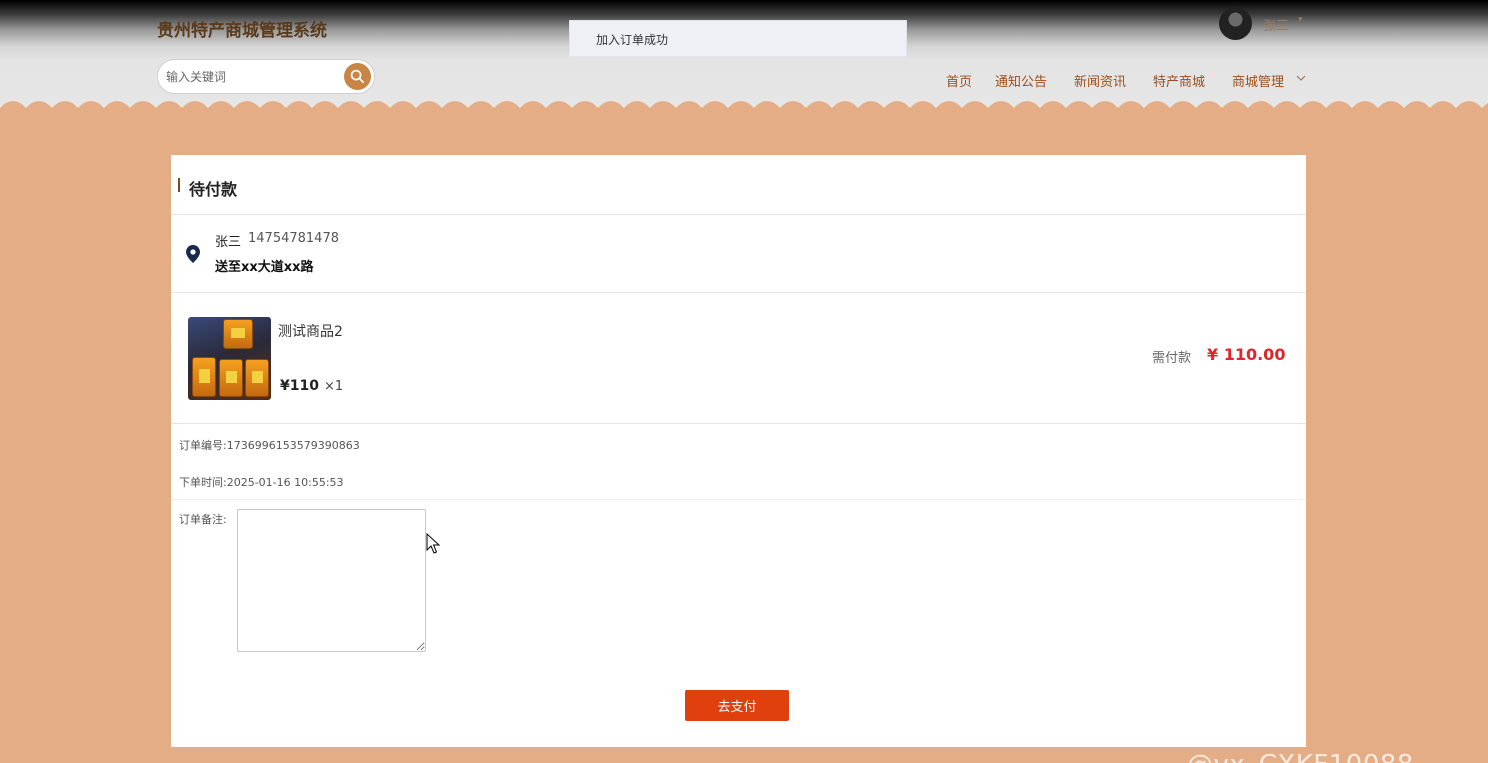 The image size is (1488, 763). I want to click on mouse-cursor-icon, so click(433, 543).